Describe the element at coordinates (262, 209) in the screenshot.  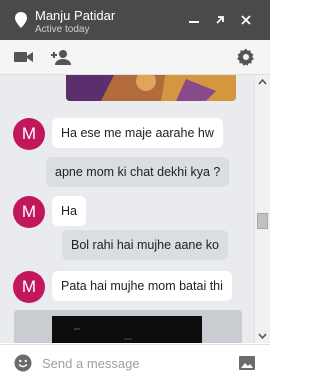
I see `thread-scrollbar` at that location.